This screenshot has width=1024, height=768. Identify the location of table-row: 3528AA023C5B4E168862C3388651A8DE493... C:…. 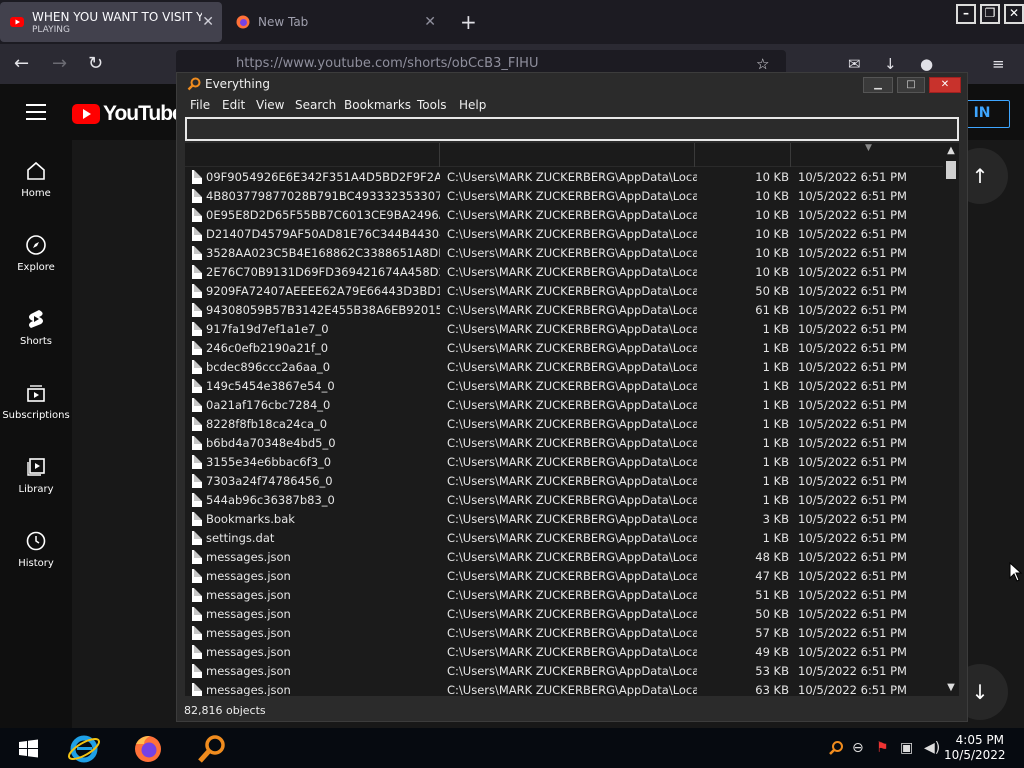
(567, 253).